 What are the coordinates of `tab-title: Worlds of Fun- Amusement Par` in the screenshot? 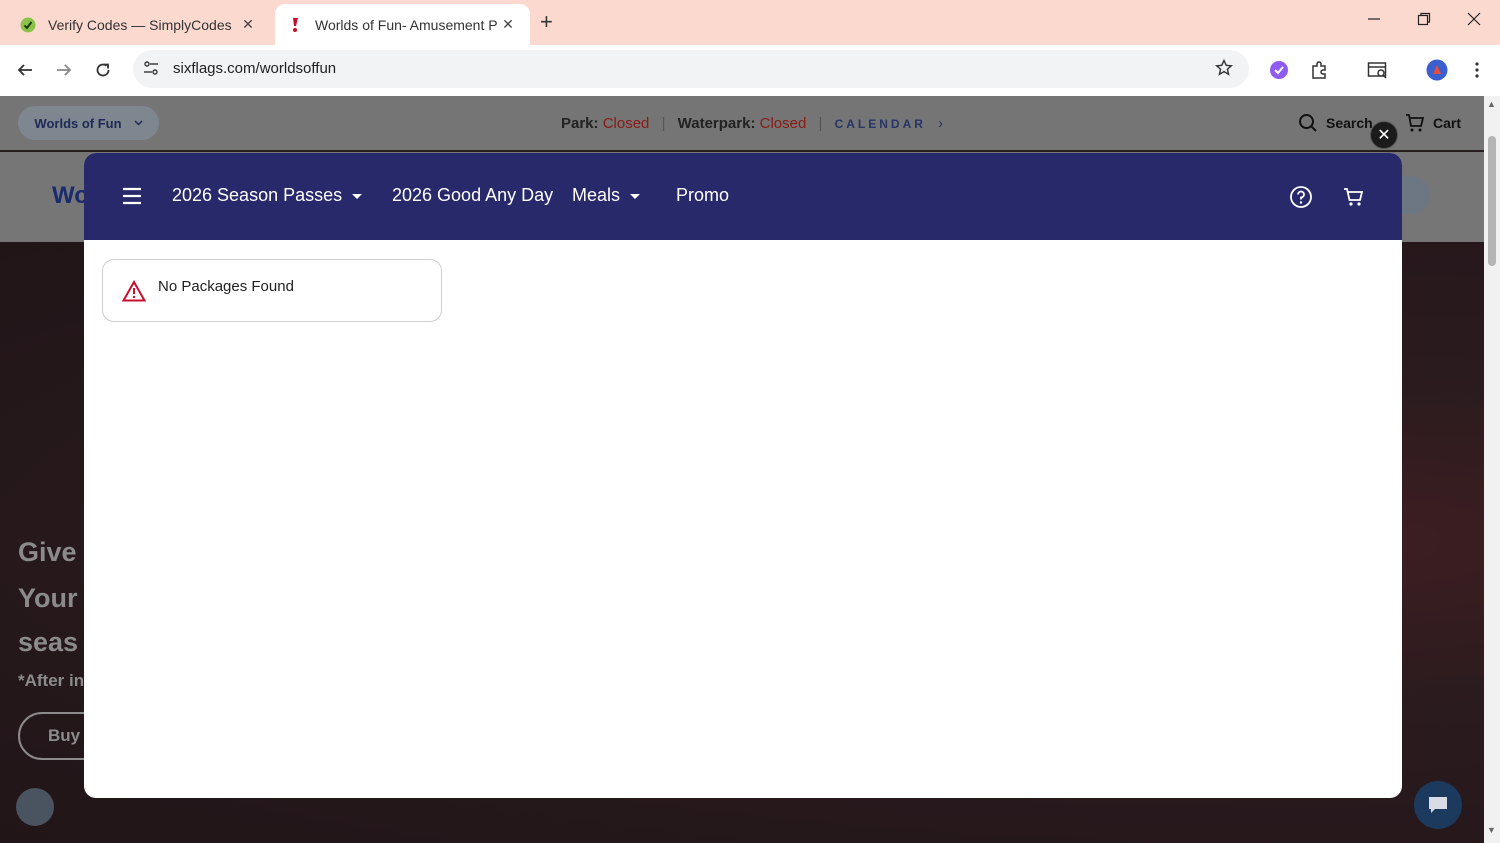 It's located at (406, 24).